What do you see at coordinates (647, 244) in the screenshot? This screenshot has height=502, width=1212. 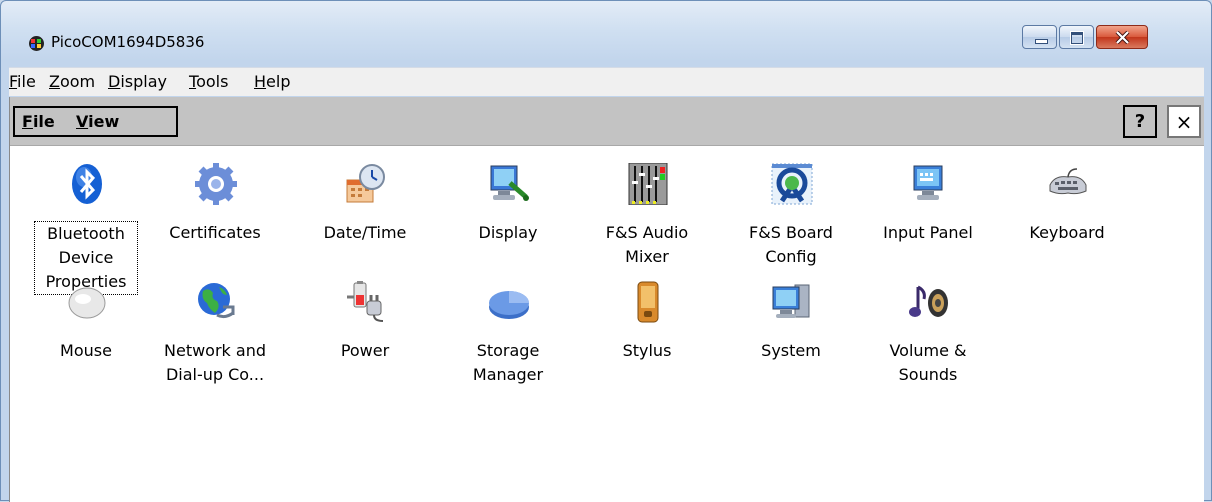 I see `applet-label: F&S Audio Mixer` at bounding box center [647, 244].